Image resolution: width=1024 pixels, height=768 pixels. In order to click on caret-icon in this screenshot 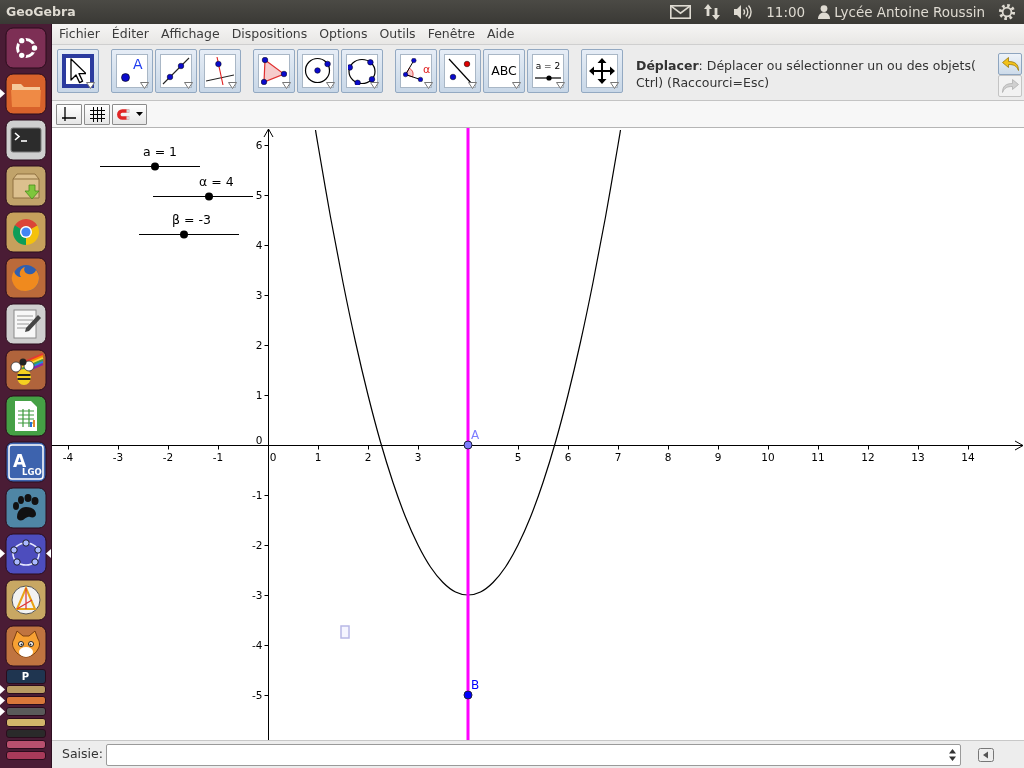, I will do `click(139, 114)`.